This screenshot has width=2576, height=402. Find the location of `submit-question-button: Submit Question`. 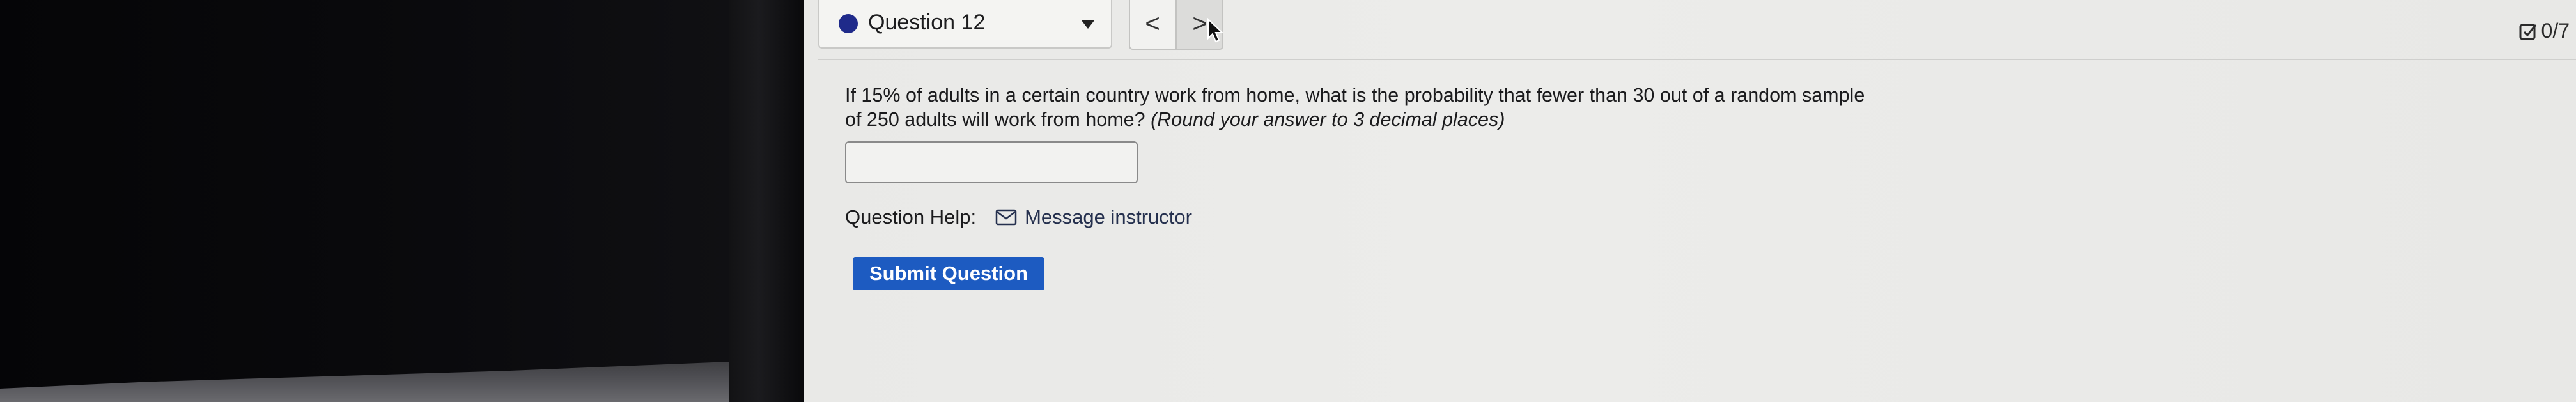

submit-question-button: Submit Question is located at coordinates (948, 273).